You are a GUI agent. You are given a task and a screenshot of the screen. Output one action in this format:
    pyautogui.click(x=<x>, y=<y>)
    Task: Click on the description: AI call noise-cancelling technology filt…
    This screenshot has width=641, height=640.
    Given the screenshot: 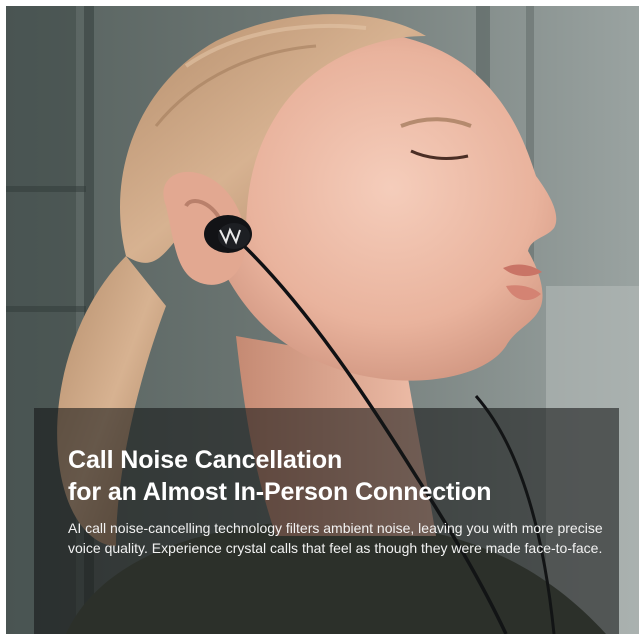 What is the action you would take?
    pyautogui.click(x=335, y=538)
    